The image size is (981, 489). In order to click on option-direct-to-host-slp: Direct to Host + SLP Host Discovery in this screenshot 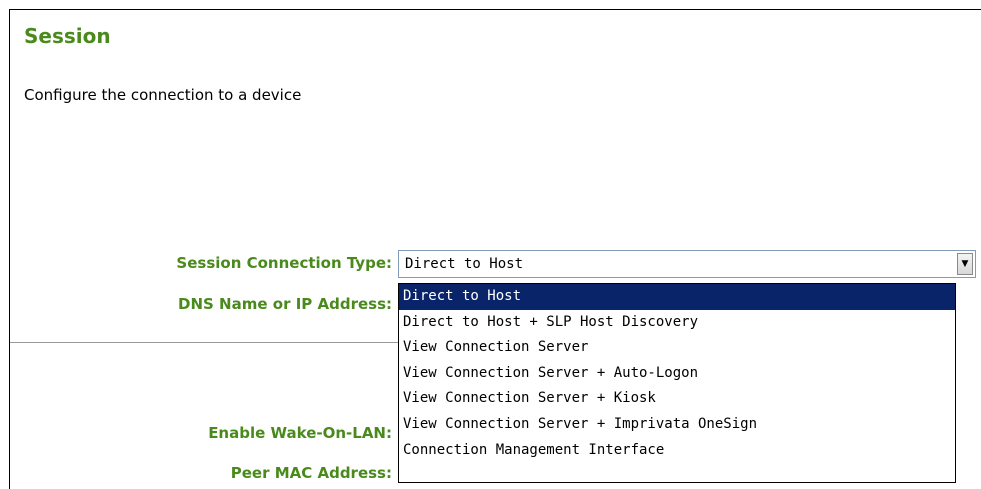, I will do `click(677, 323)`.